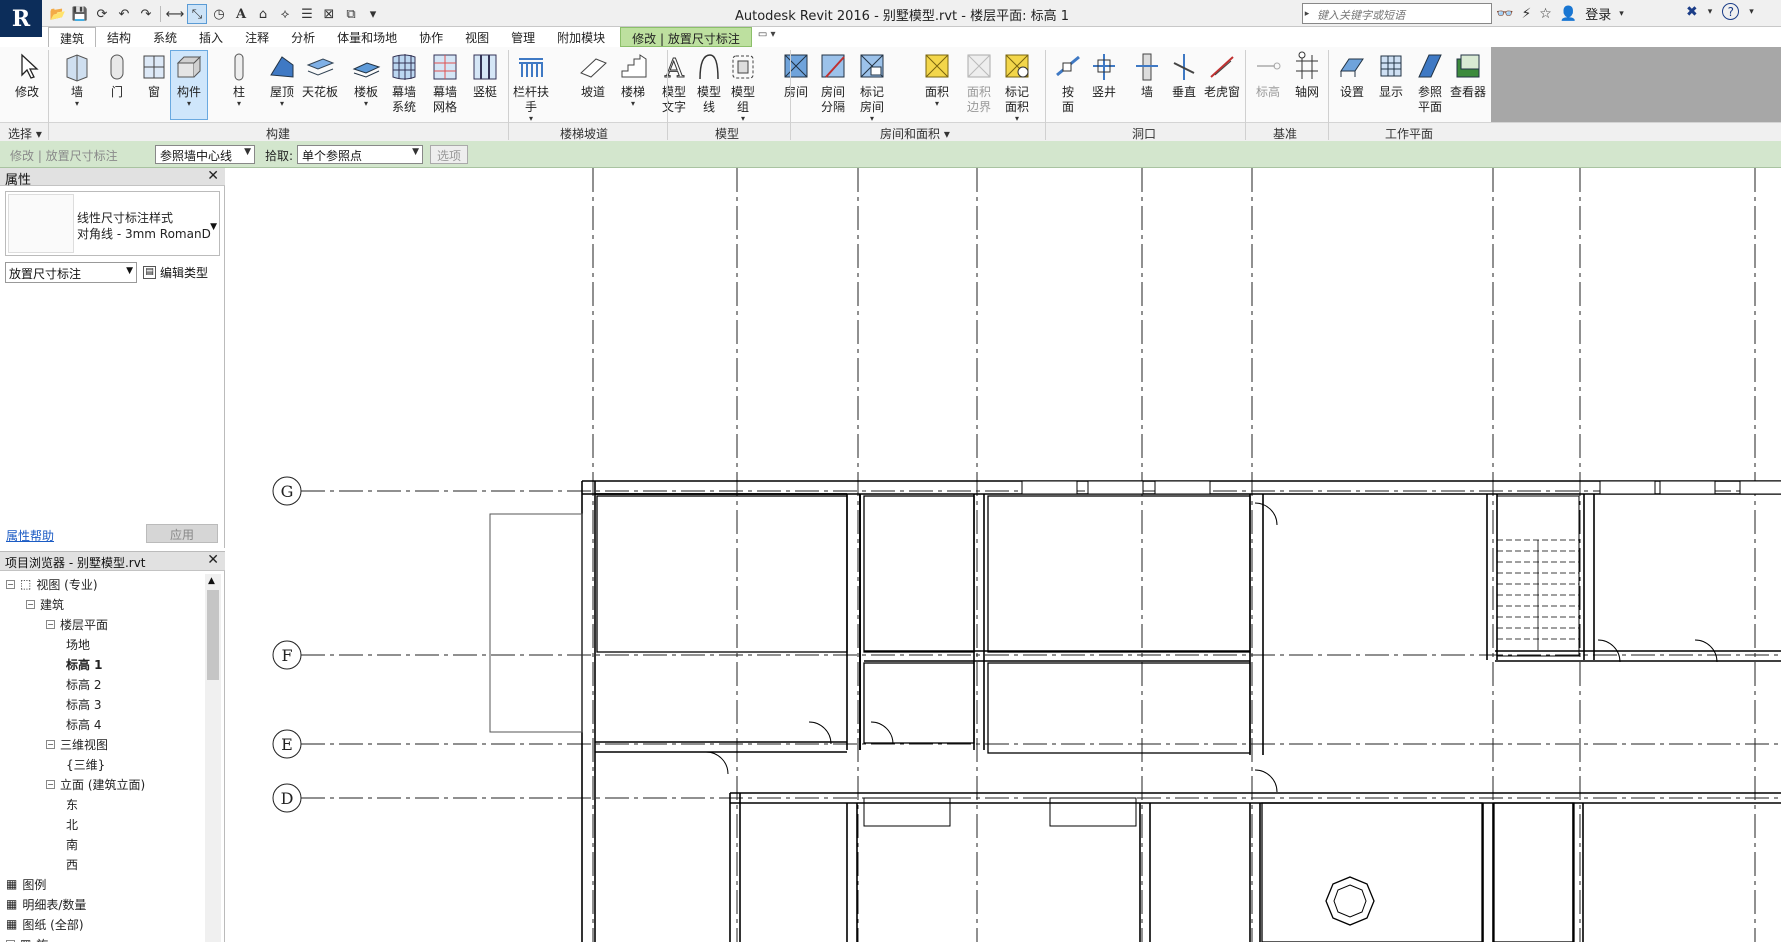 This screenshot has height=942, width=1781. Describe the element at coordinates (30, 535) in the screenshot. I see `properties-help-link: 属性帮助` at that location.